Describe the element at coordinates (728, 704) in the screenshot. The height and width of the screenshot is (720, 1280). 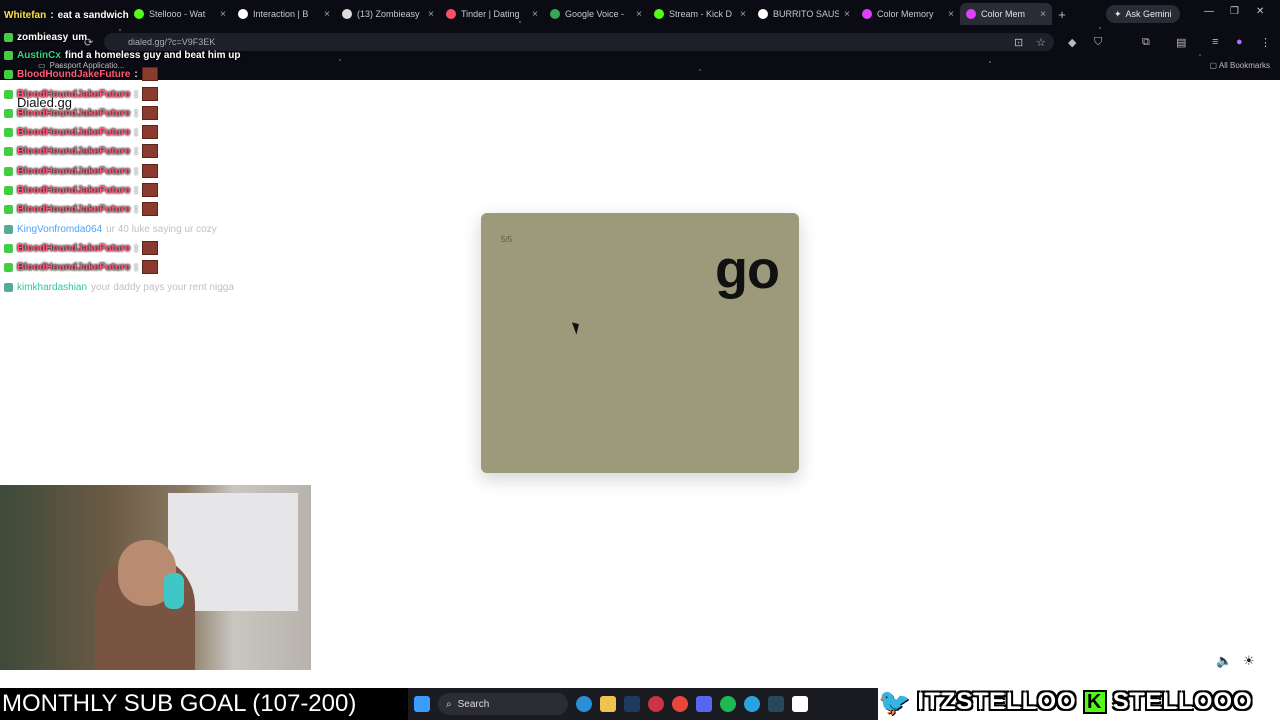
I see `spotify-icon` at that location.